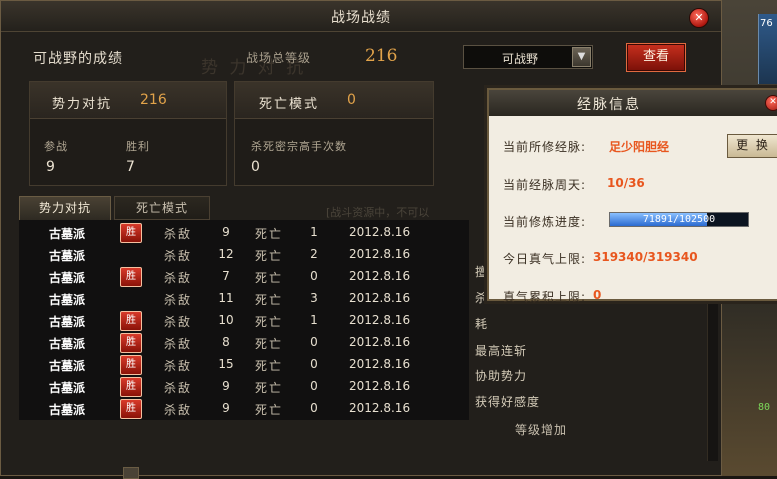 This screenshot has width=777, height=479. I want to click on faction-battle-panel: 势力对抗 216 参战 胜利 9 7, so click(128, 133).